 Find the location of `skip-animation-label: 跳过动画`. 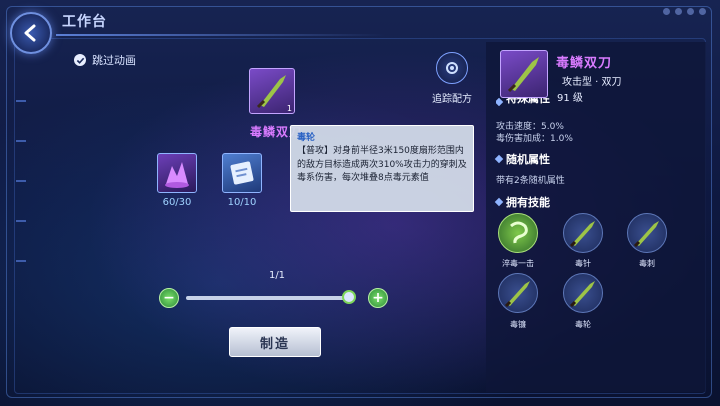

skip-animation-label: 跳过动画 is located at coordinates (114, 60).